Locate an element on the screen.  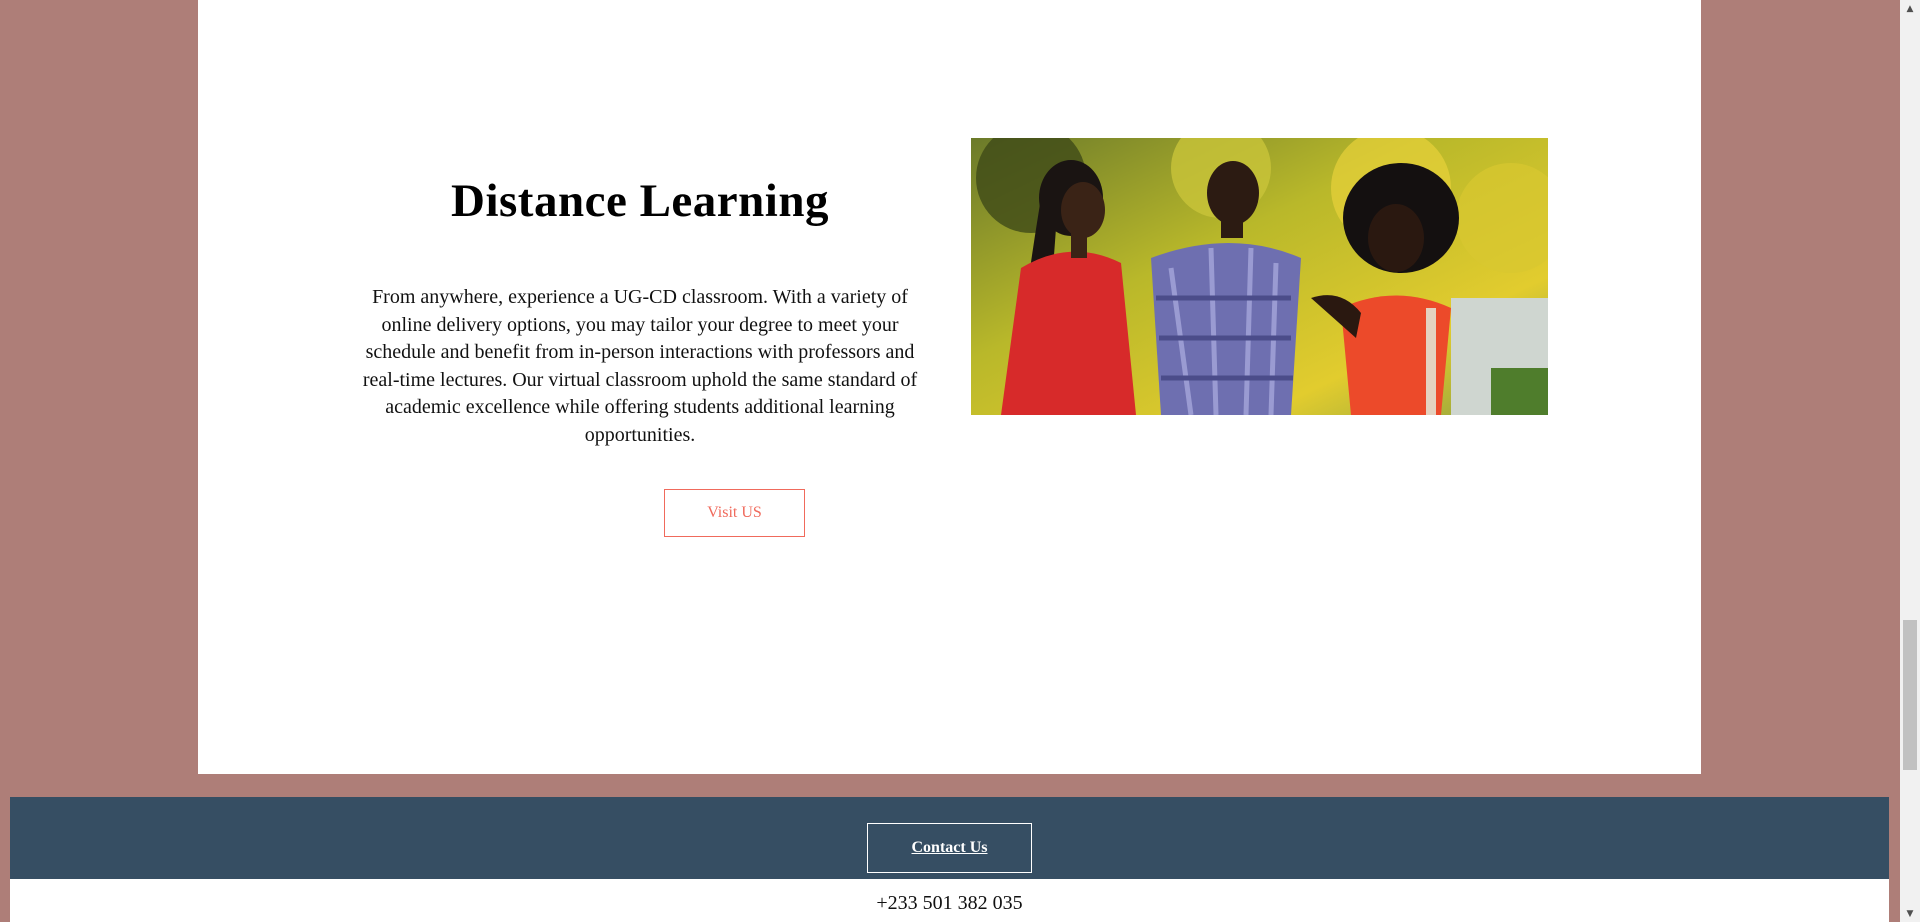
contact-us-button: Contact Us is located at coordinates (949, 848).